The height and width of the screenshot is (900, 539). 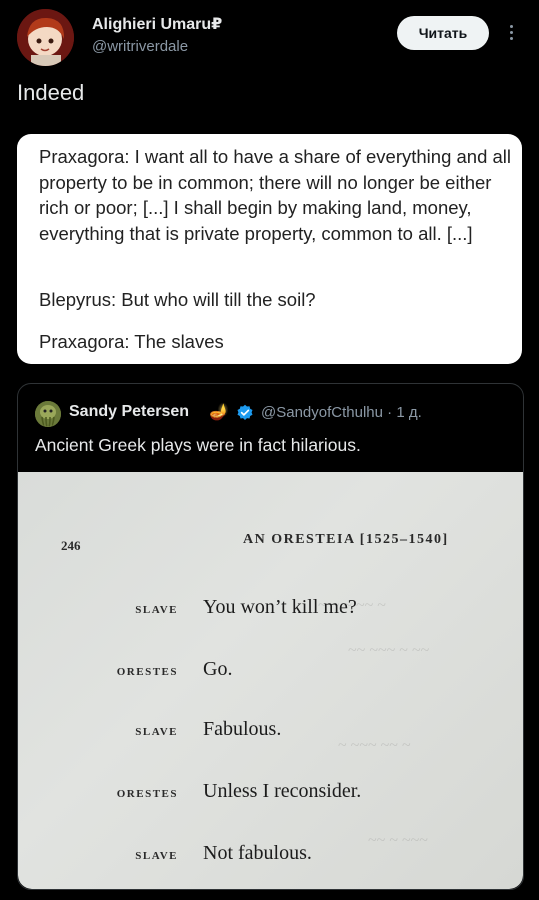 I want to click on quoted-author-name: Sandy Petersen, so click(x=129, y=411).